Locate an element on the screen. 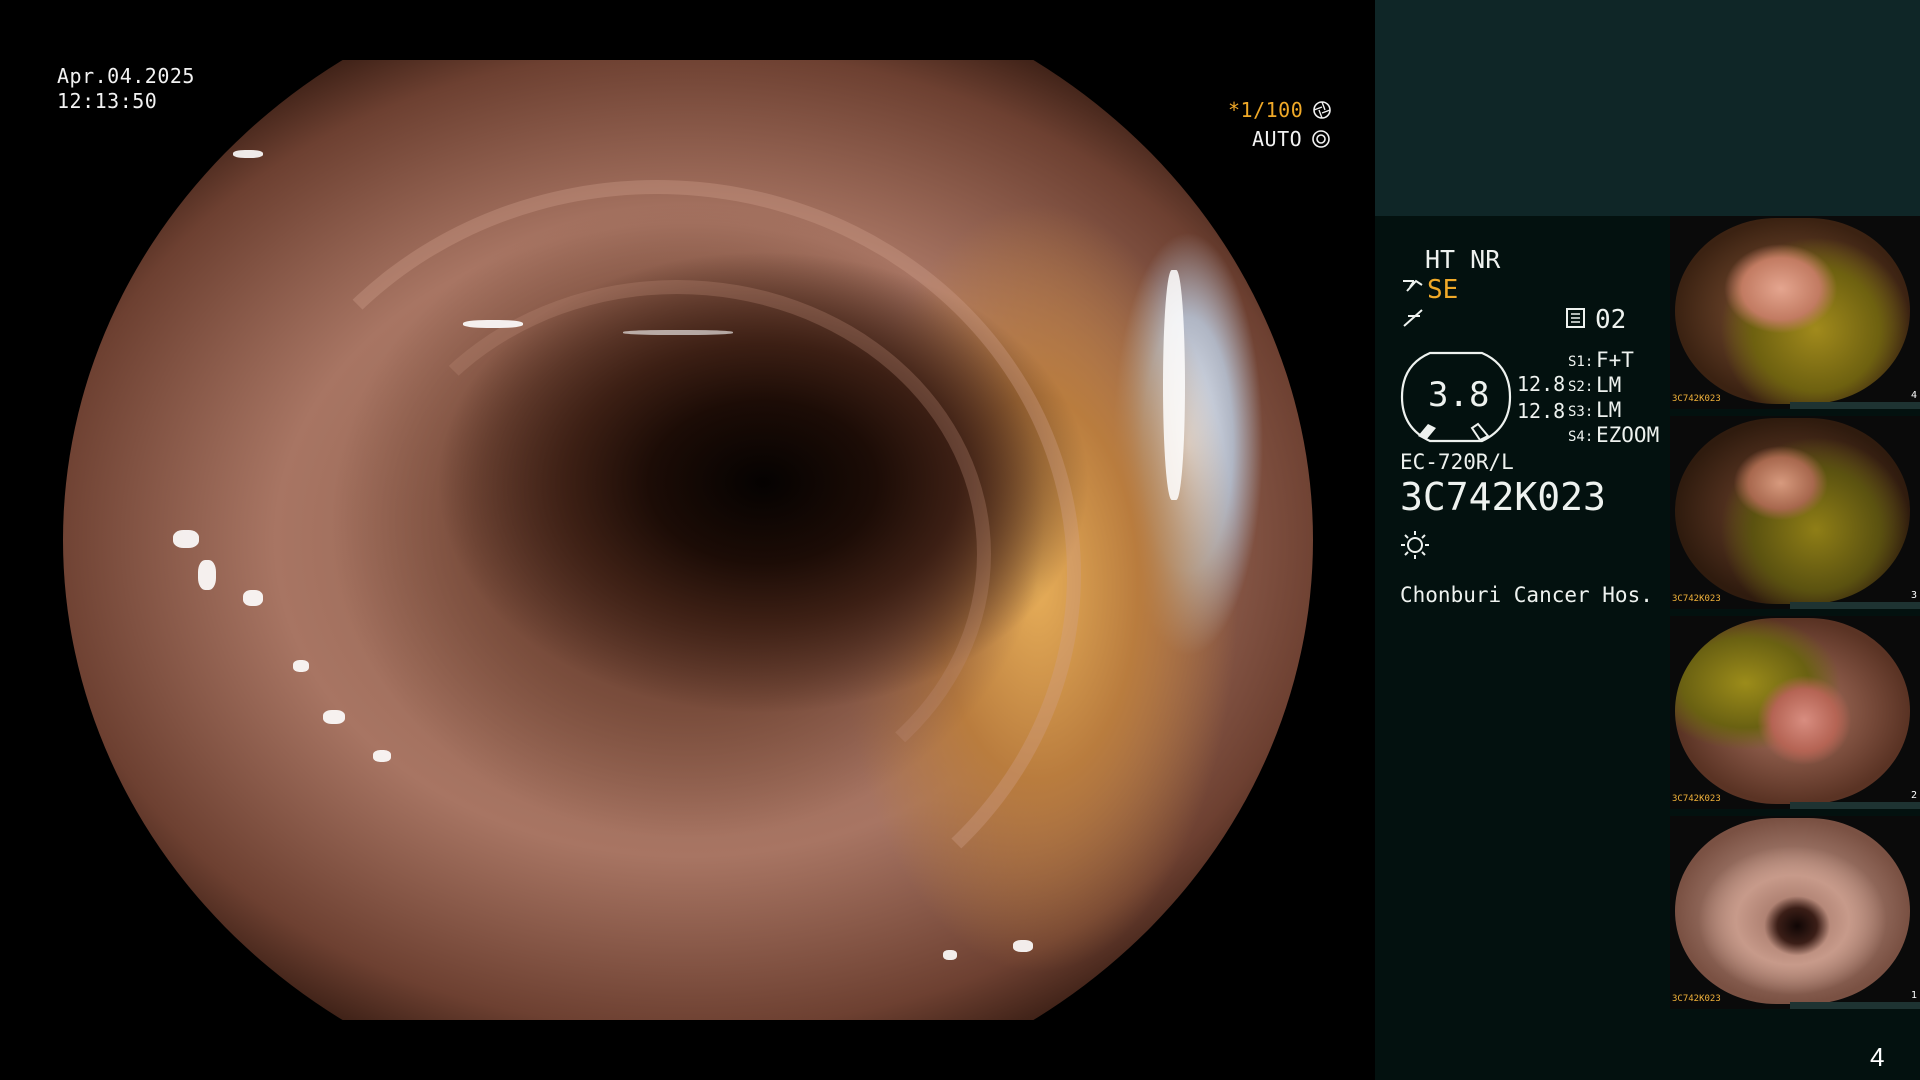  se-mode-icon is located at coordinates (1413, 288).